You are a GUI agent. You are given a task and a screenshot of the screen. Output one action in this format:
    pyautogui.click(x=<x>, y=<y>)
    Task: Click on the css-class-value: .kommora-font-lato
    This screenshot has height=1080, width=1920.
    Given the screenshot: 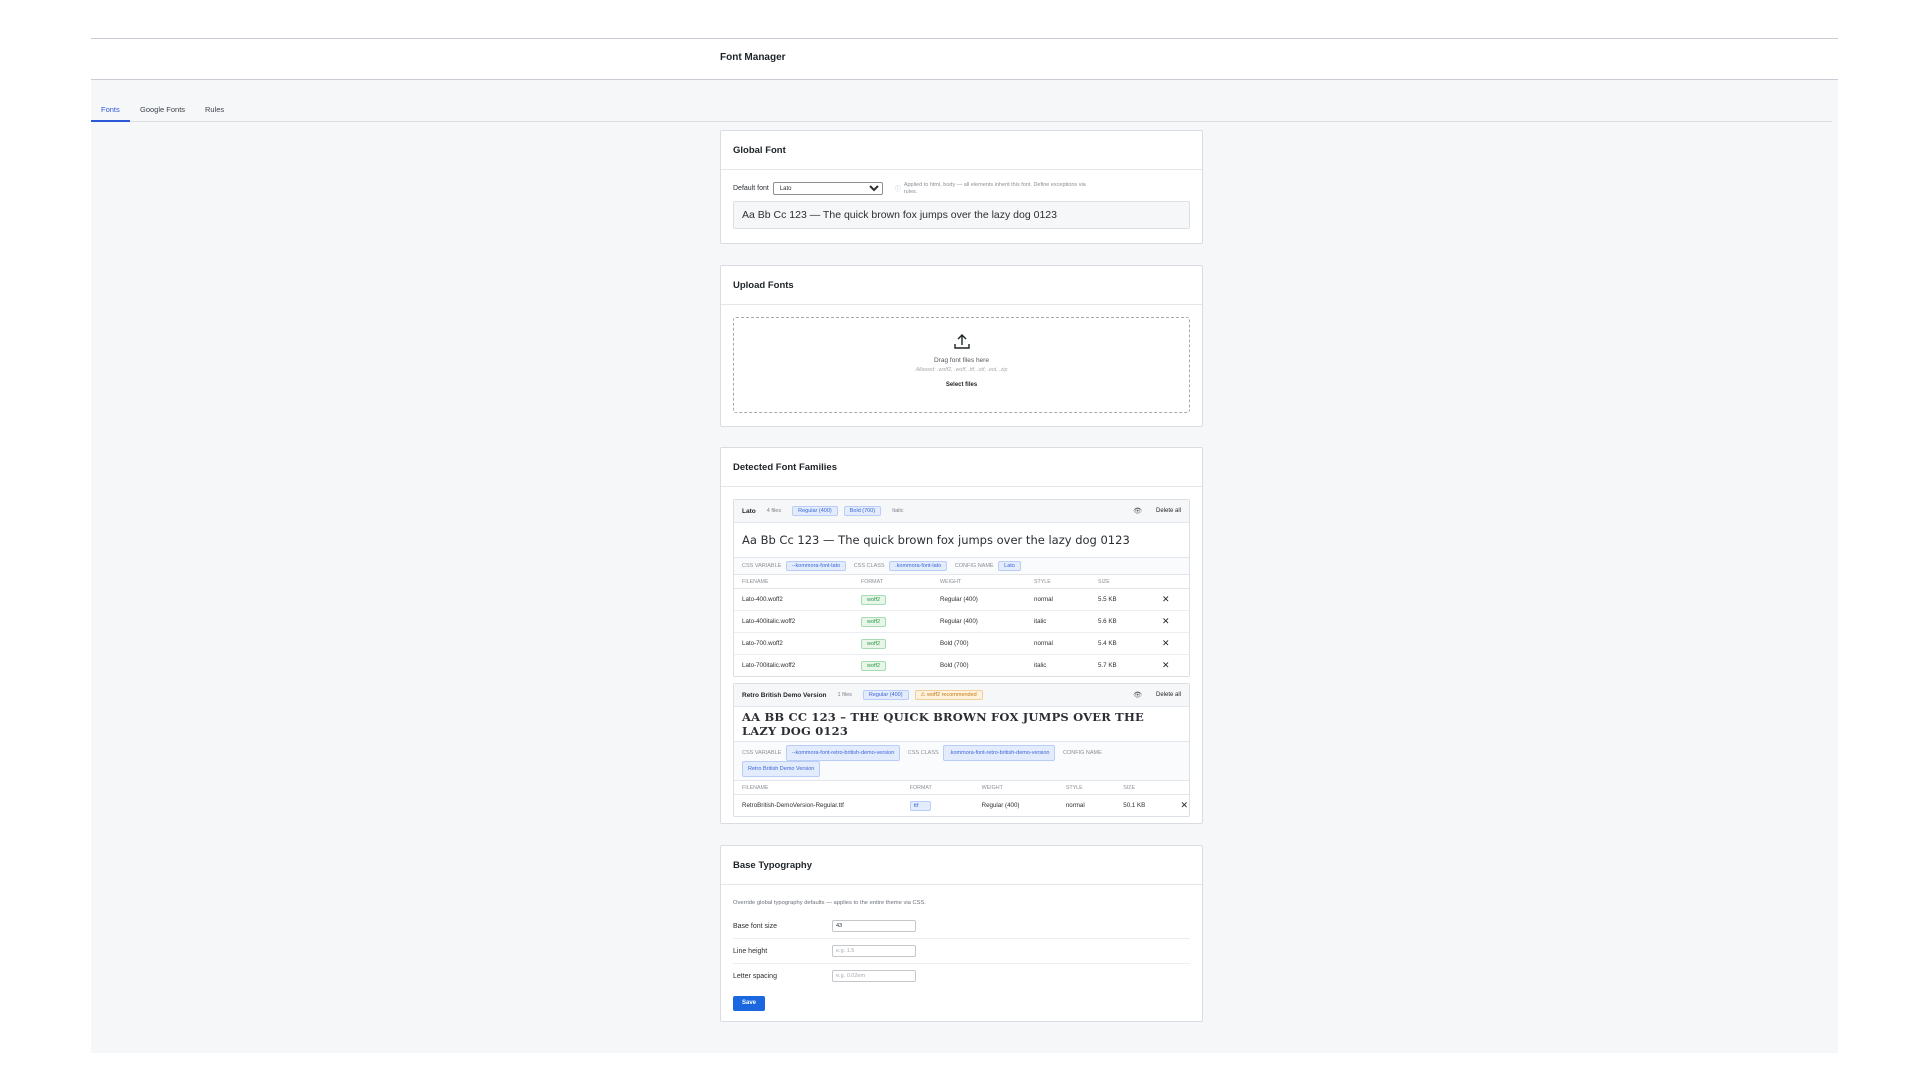 What is the action you would take?
    pyautogui.click(x=918, y=566)
    